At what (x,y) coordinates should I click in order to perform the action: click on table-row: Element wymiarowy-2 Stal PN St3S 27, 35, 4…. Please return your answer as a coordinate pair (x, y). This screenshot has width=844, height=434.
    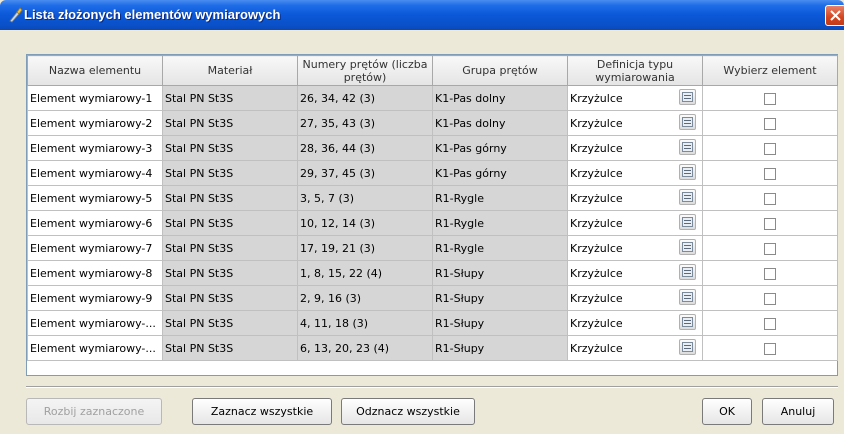
    Looking at the image, I should click on (432, 123).